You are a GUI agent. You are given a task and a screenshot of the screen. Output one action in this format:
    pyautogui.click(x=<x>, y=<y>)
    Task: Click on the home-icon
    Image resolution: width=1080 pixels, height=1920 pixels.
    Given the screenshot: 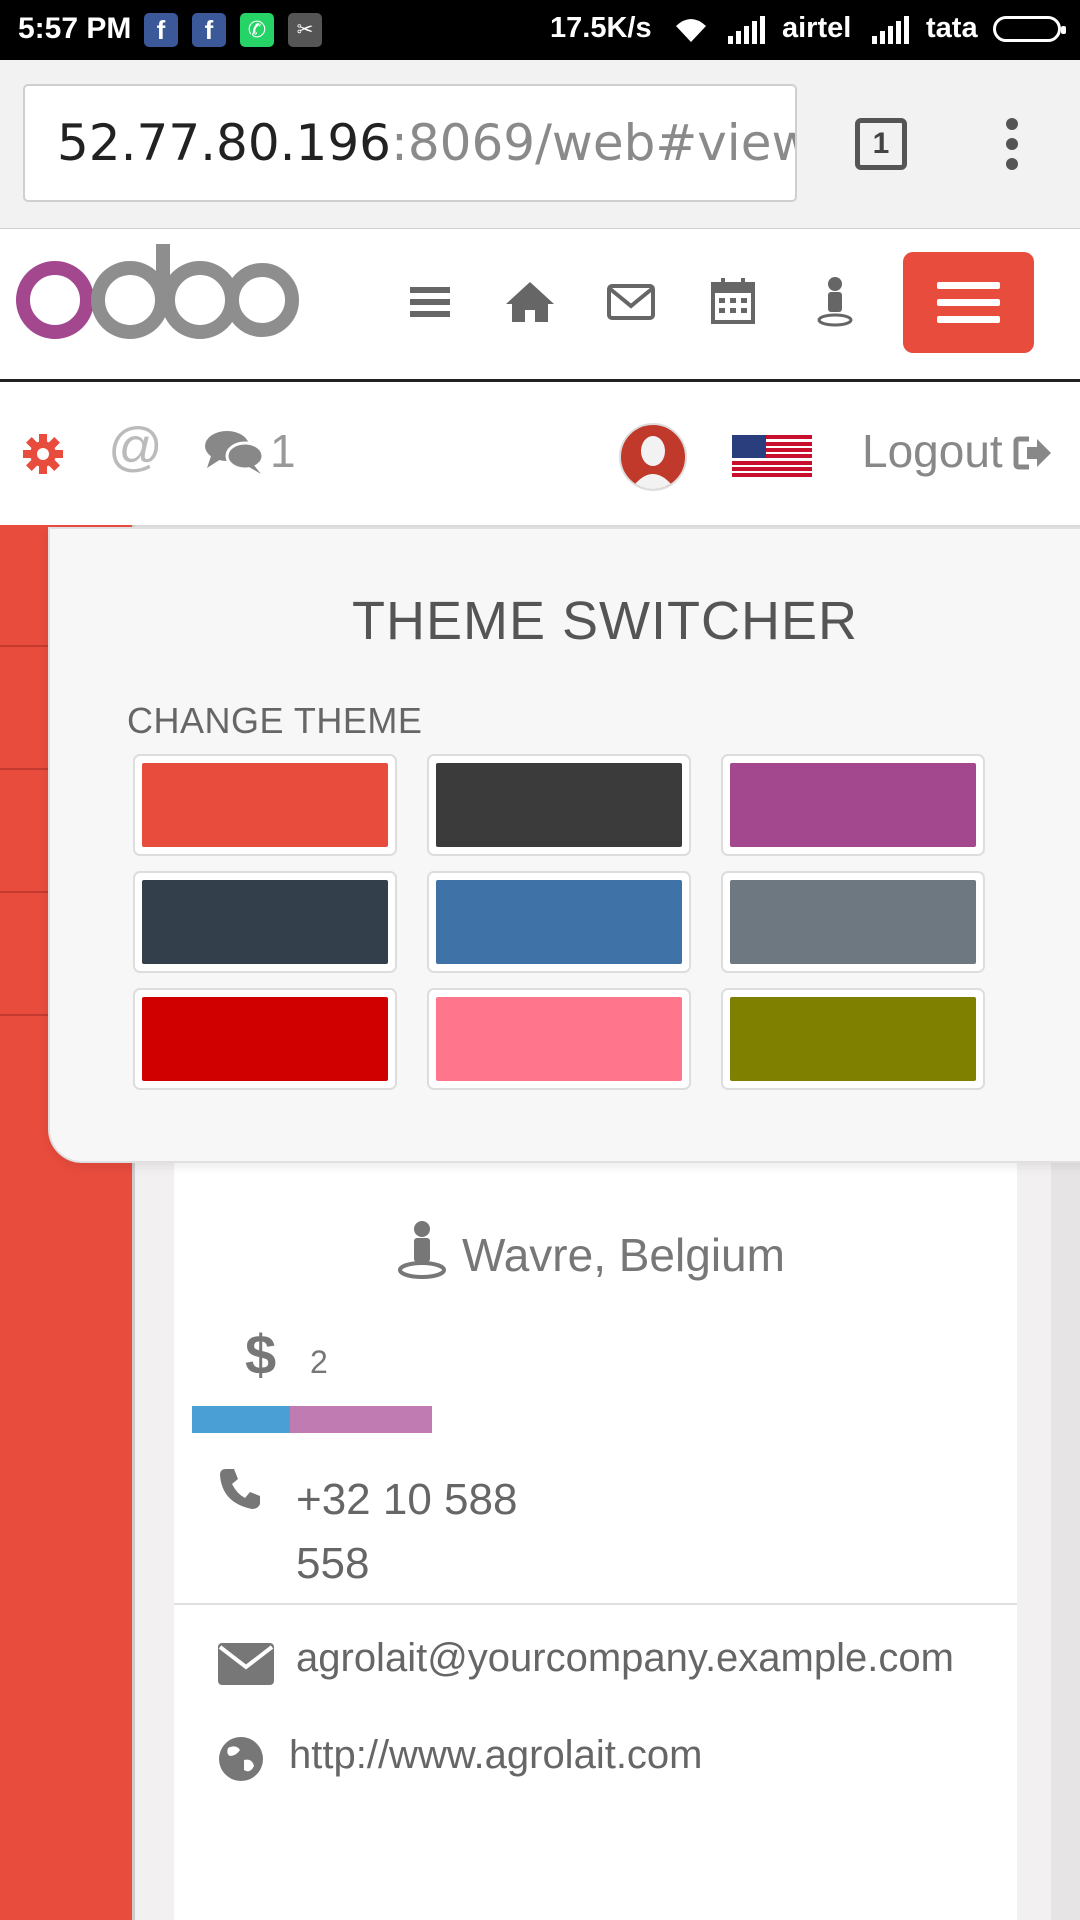 What is the action you would take?
    pyautogui.click(x=530, y=302)
    